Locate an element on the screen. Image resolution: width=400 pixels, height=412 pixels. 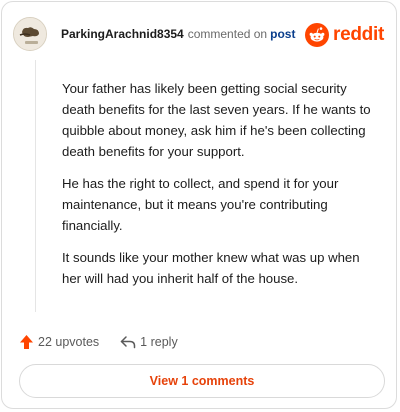
comment-meta: ParkingArachnid8354 commented on post is located at coordinates (178, 34).